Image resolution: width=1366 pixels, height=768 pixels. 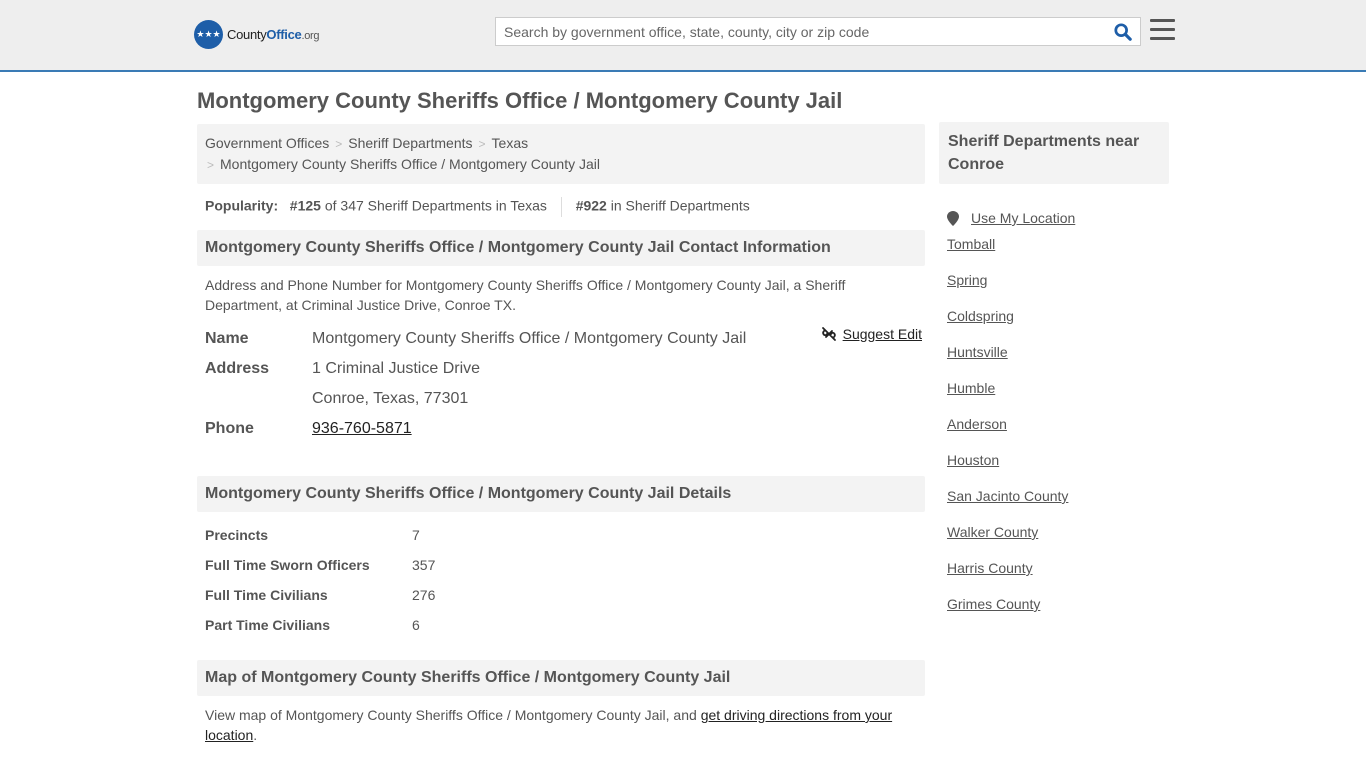 I want to click on sidebar-item-harris-county: Harris County, so click(x=990, y=568).